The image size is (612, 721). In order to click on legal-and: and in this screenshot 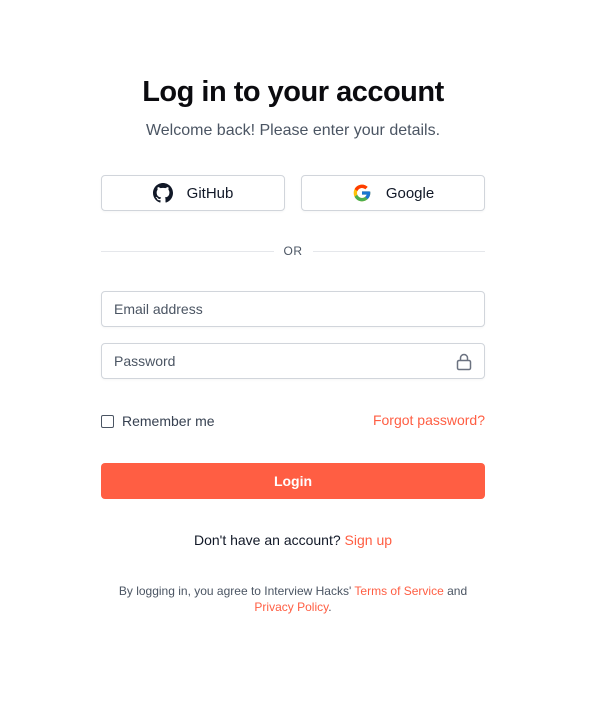, I will do `click(457, 591)`.